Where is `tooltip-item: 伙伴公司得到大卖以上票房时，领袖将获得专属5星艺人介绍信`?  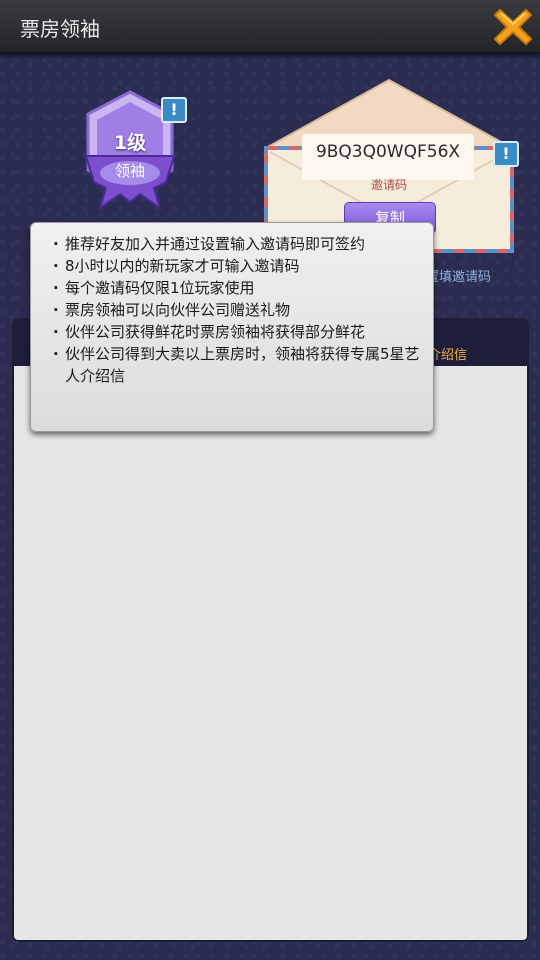
tooltip-item: 伙伴公司得到大卖以上票房时，领袖将获得专属5星艺人介绍信 is located at coordinates (238, 365).